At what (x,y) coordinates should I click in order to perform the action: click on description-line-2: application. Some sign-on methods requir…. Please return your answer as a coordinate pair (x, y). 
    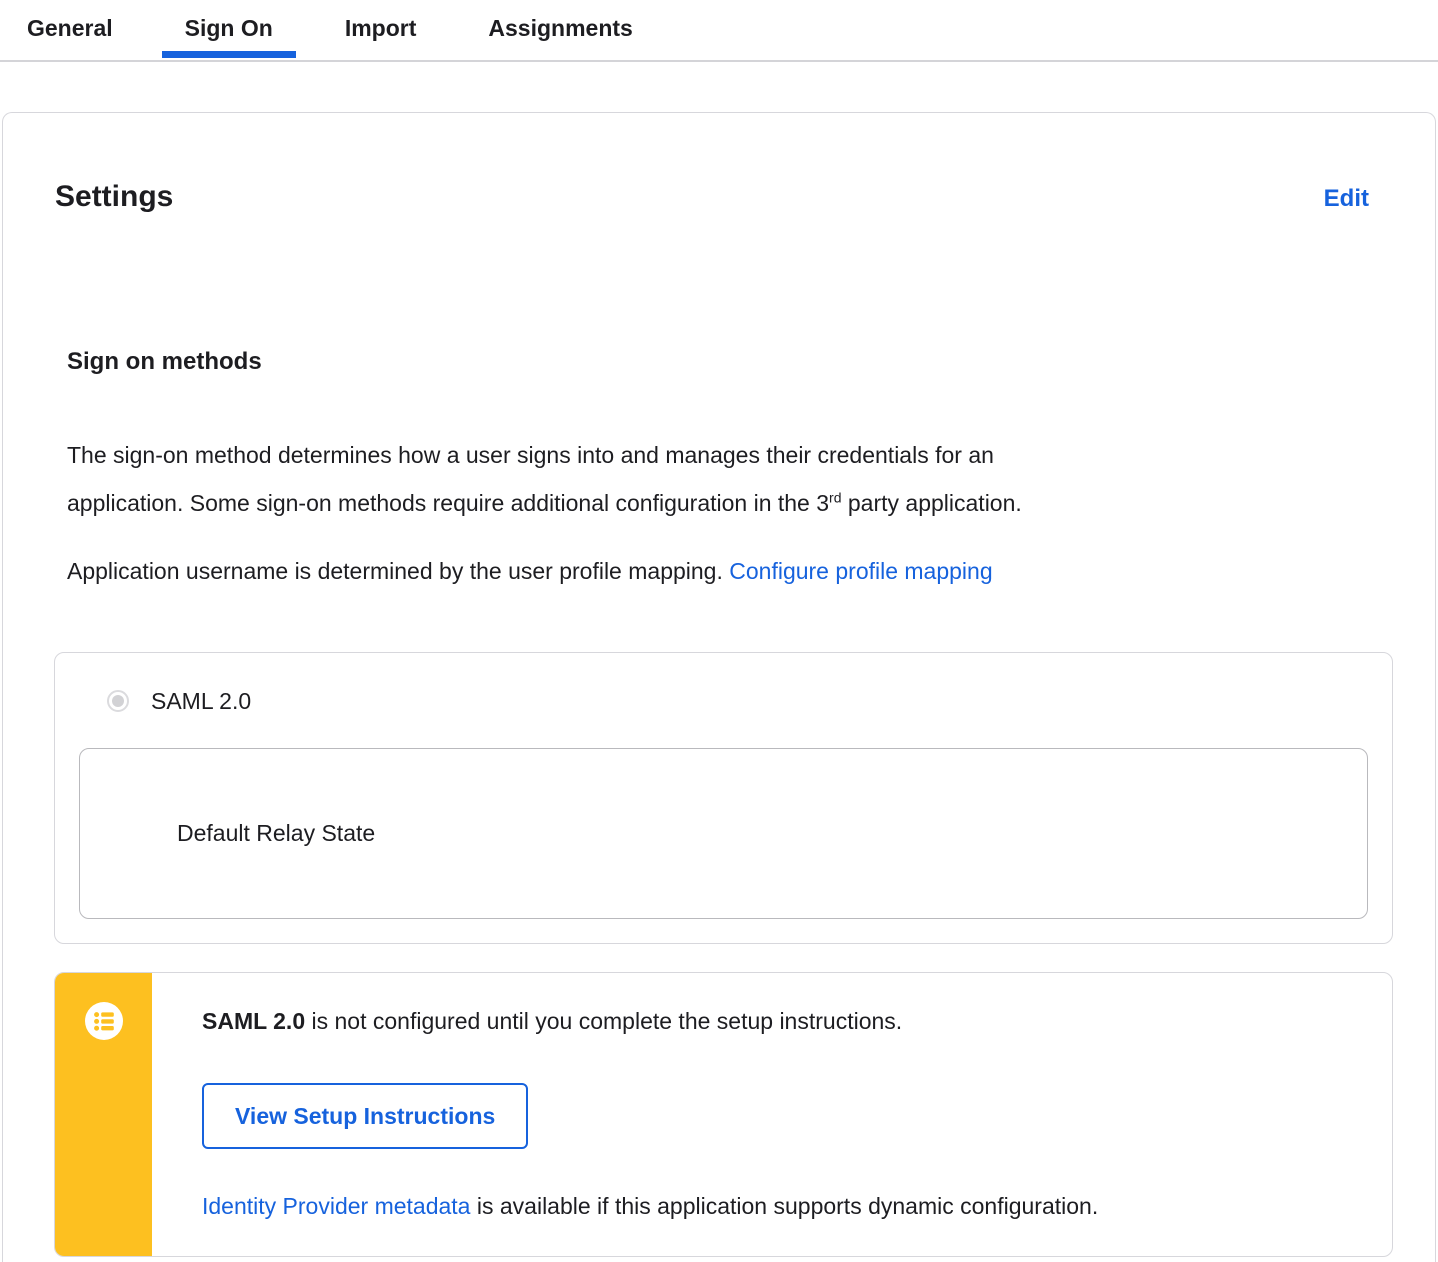
    Looking at the image, I should click on (712, 503).